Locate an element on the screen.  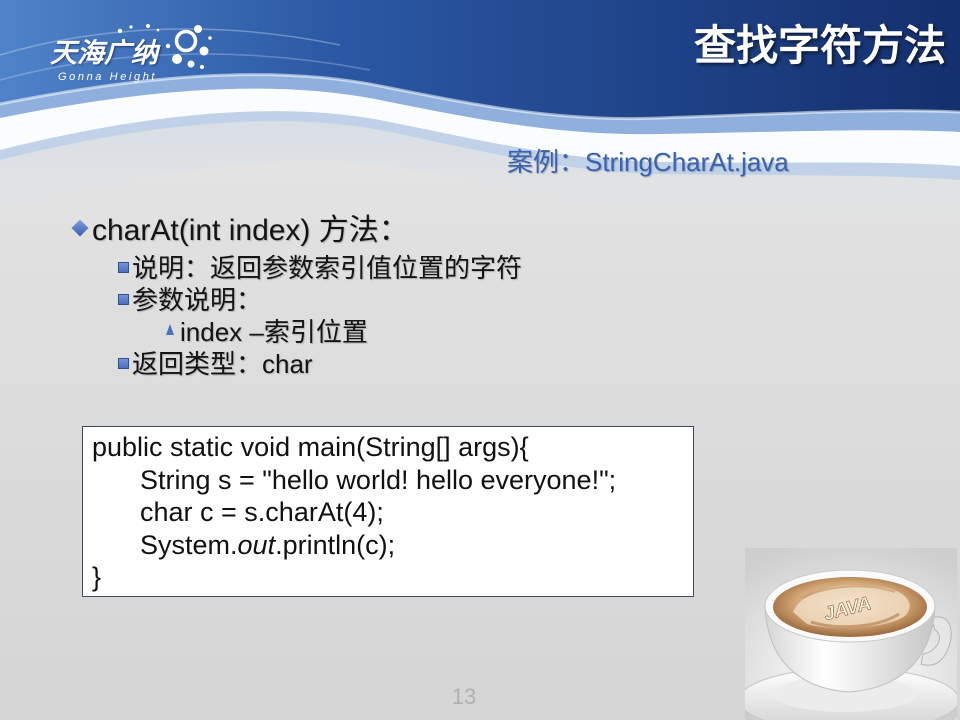
coffee-cup-icon: JAVA is located at coordinates (851, 634).